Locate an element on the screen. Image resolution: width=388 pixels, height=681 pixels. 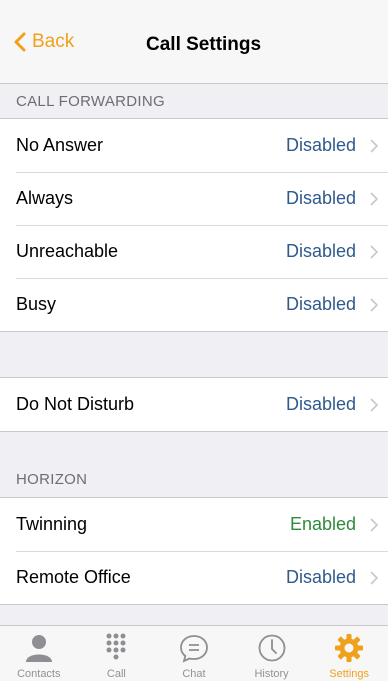
row-label: Twinning is located at coordinates (52, 524).